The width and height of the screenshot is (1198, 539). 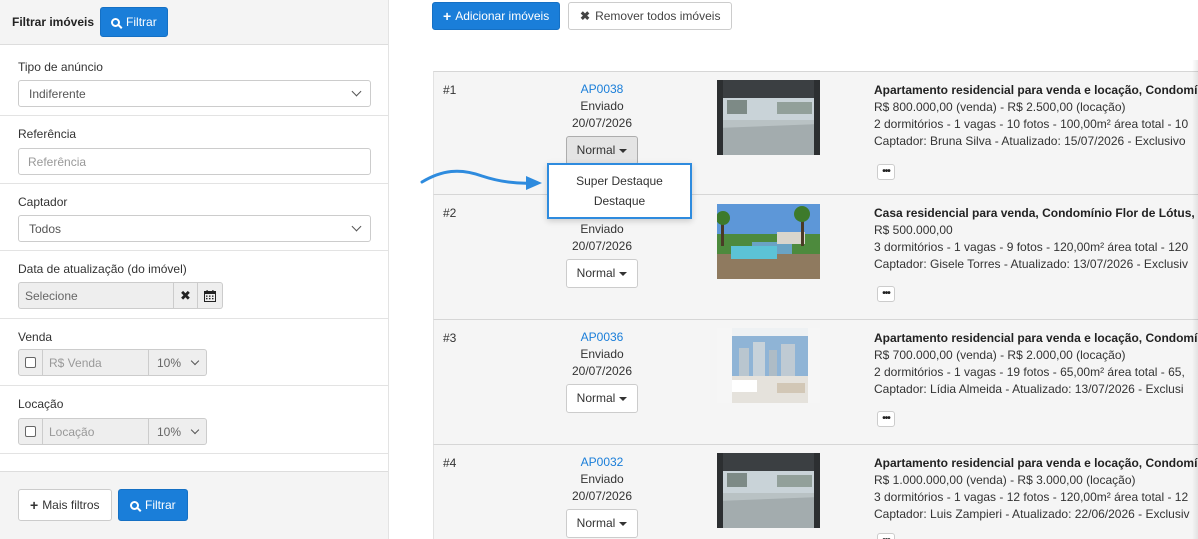 I want to click on referencia-label: Referência, so click(x=47, y=134).